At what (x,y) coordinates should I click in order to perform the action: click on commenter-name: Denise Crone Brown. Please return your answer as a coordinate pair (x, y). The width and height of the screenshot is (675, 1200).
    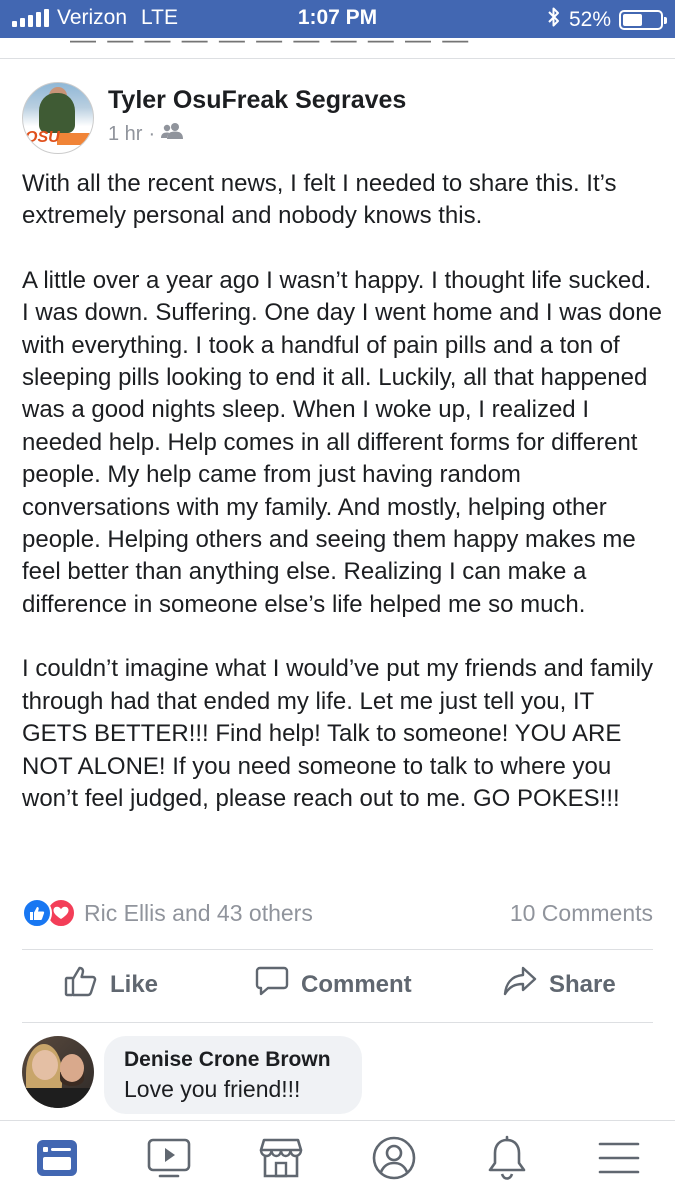
    Looking at the image, I should click on (233, 1060).